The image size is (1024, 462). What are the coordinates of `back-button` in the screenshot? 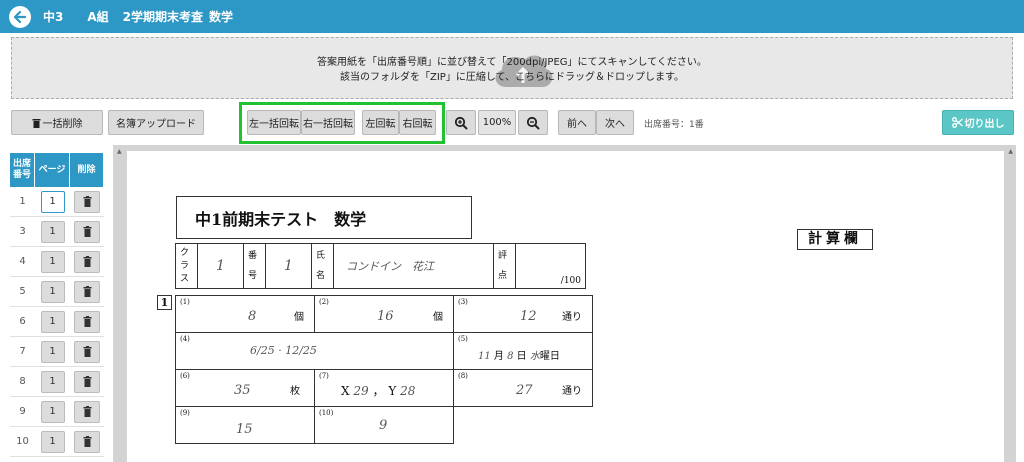 It's located at (20, 16).